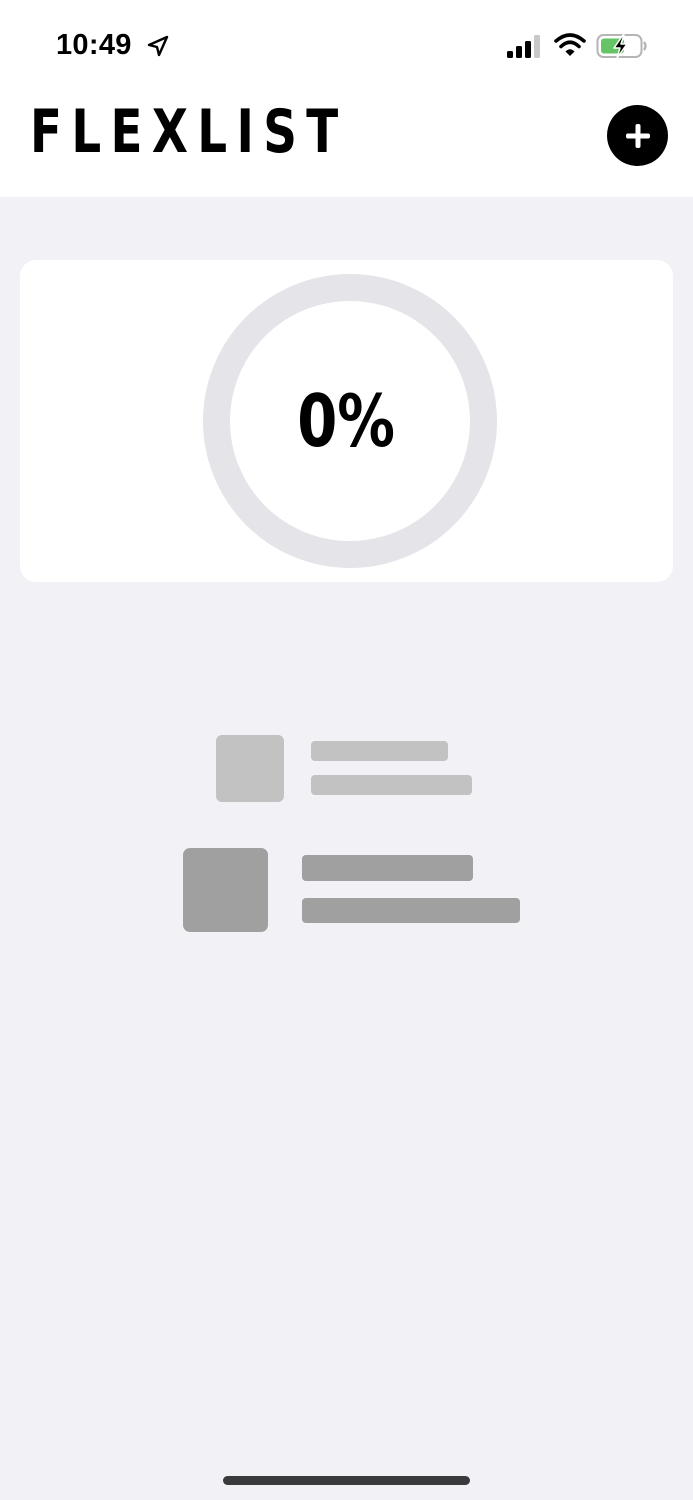 Image resolution: width=693 pixels, height=1500 pixels. I want to click on home-indicator, so click(346, 1480).